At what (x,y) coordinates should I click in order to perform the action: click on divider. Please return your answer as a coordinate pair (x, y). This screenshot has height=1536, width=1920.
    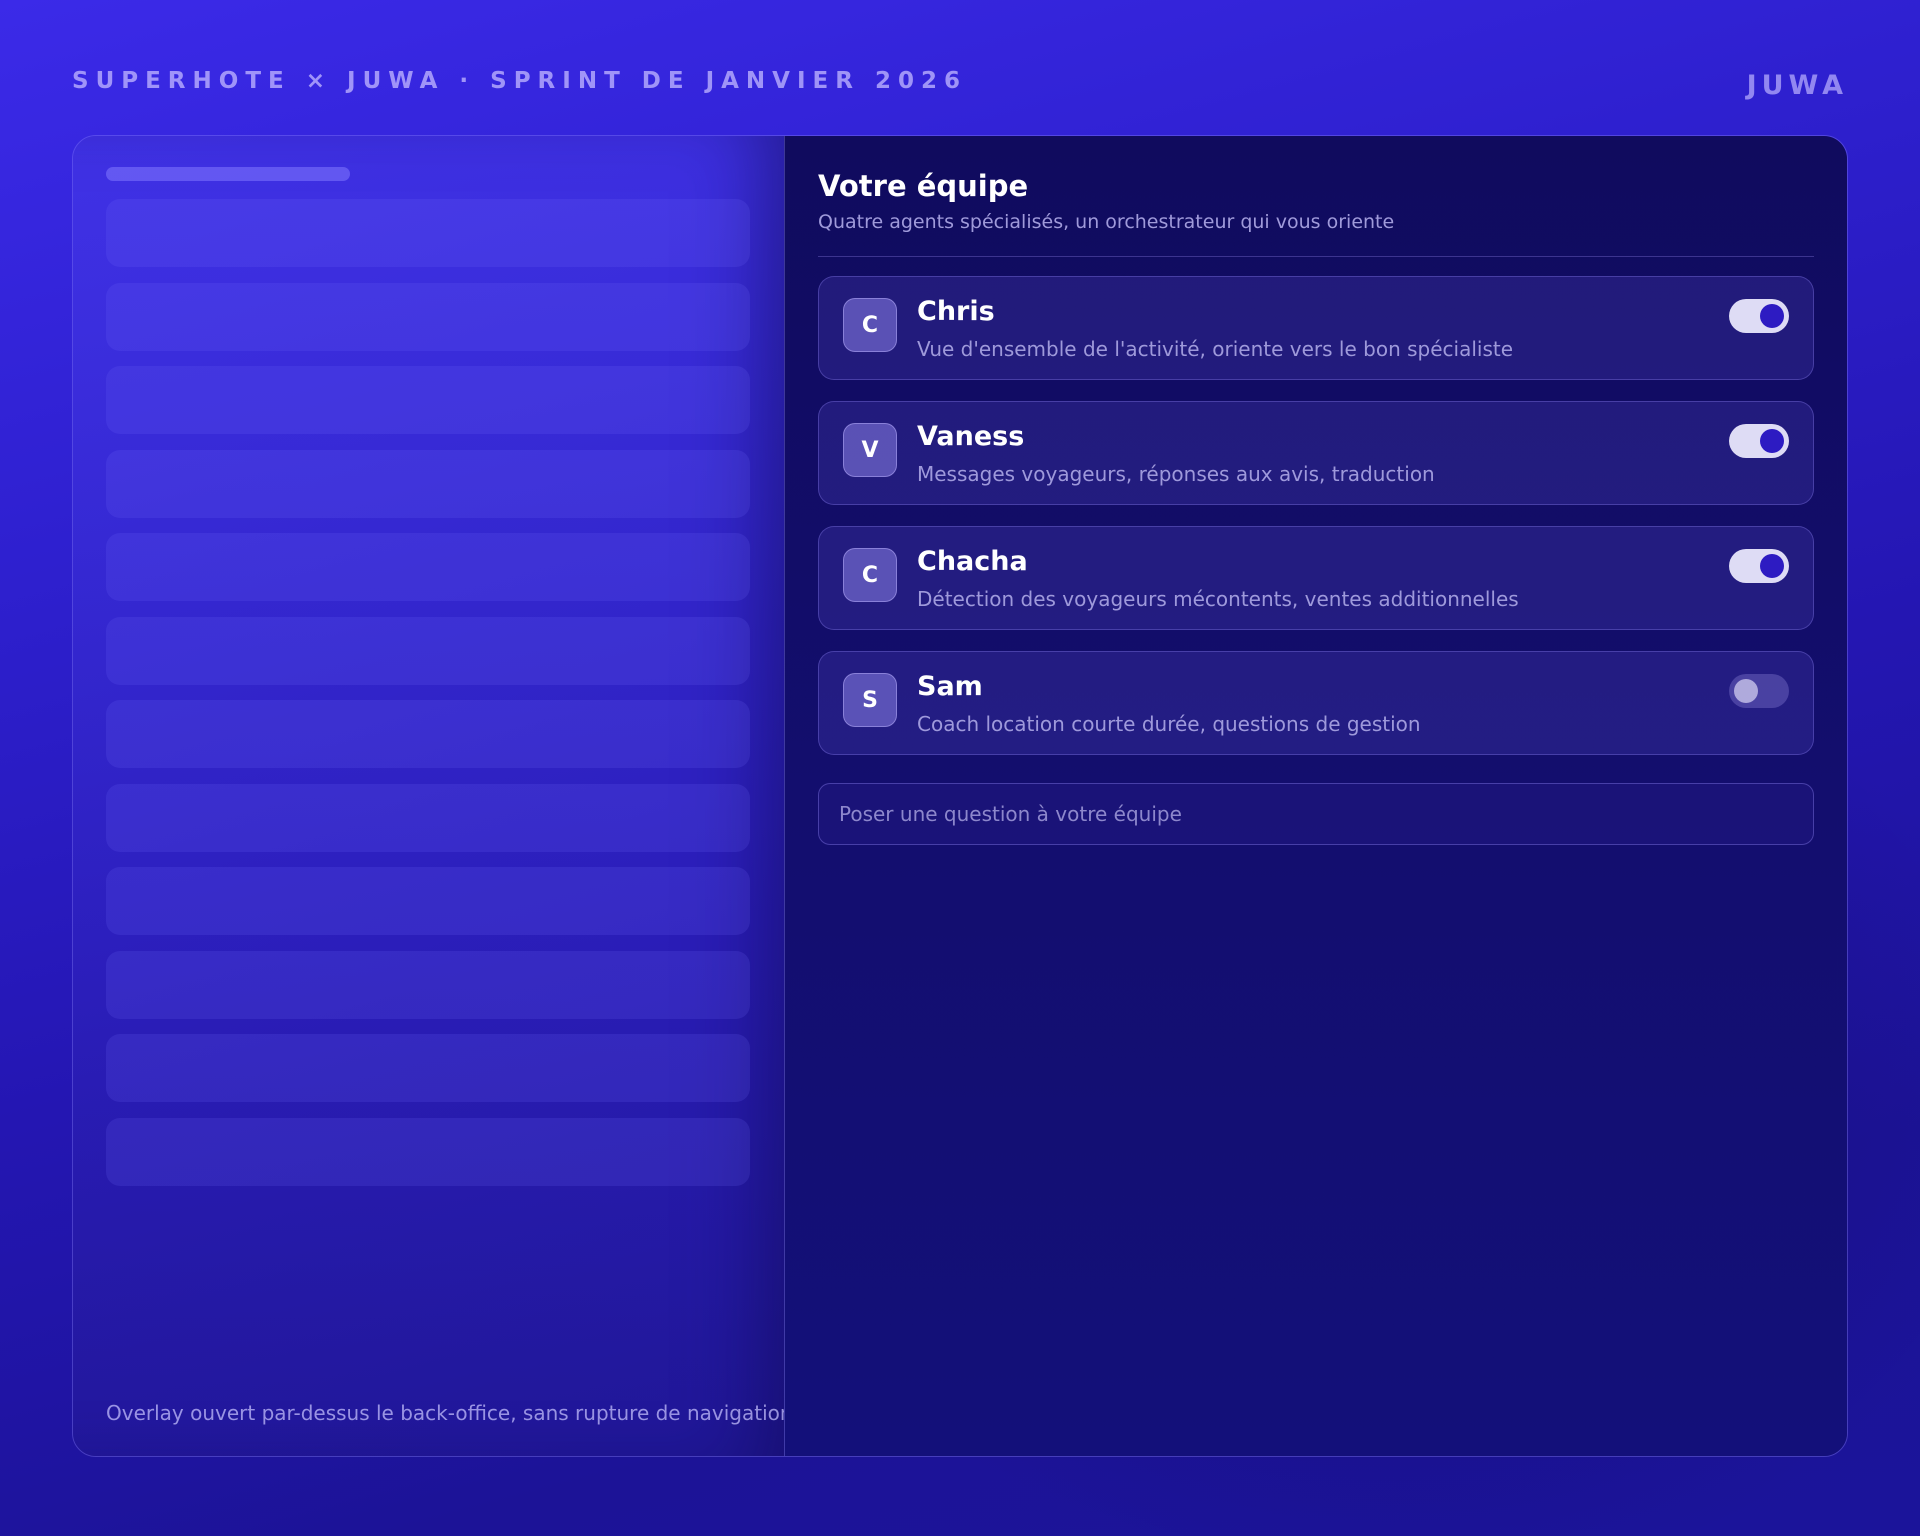
    Looking at the image, I should click on (1316, 256).